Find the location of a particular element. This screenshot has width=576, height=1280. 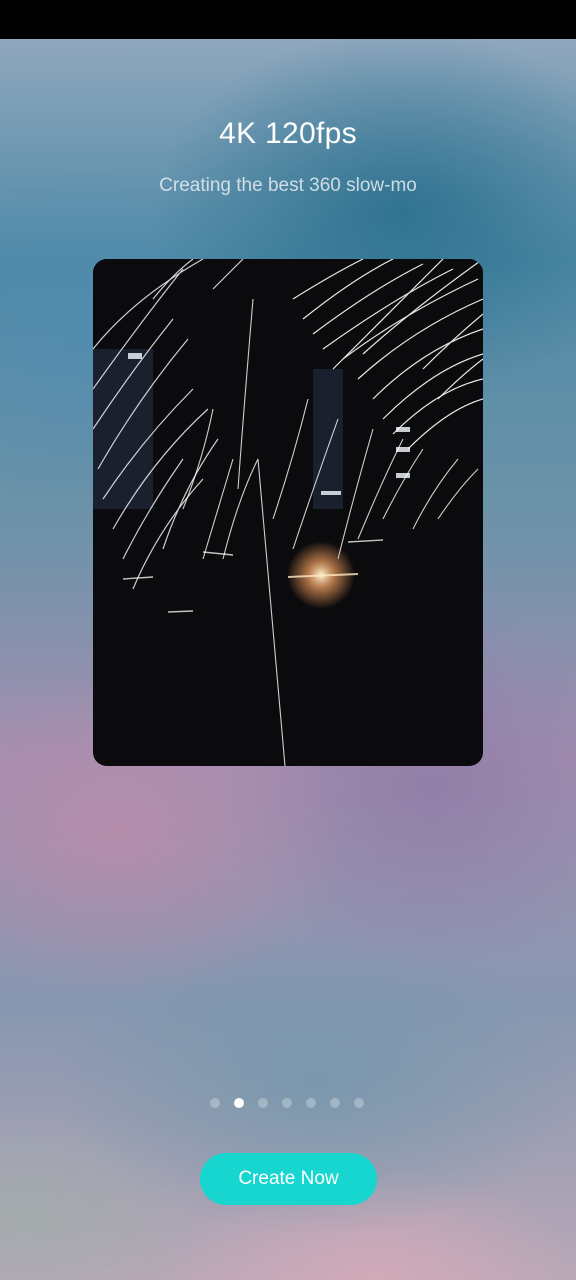

page-dot-active is located at coordinates (239, 1103).